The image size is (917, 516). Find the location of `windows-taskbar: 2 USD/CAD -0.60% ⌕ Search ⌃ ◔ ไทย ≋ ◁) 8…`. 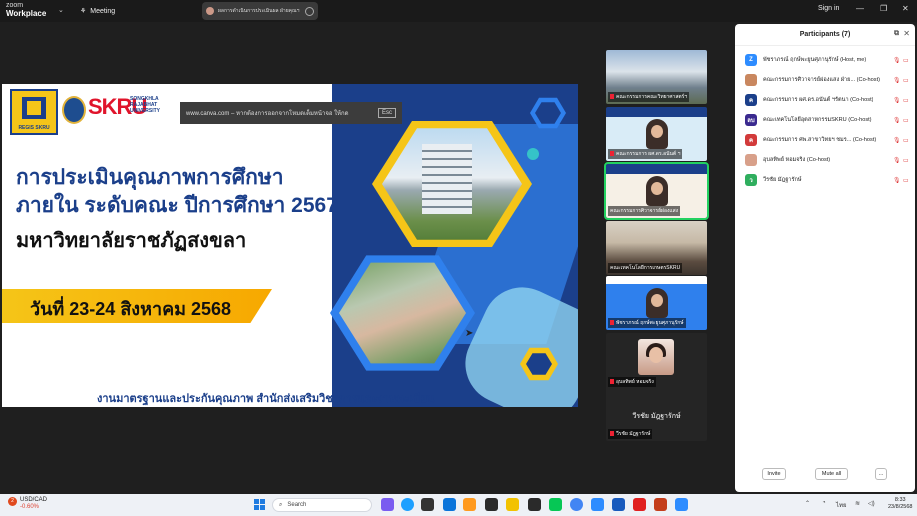

windows-taskbar: 2 USD/CAD -0.60% ⌕ Search ⌃ ◔ ไทย ≋ ◁) 8… is located at coordinates (458, 505).